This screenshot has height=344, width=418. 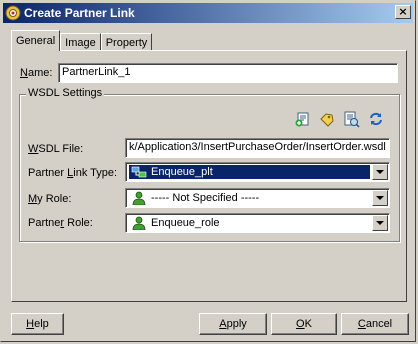 I want to click on partner-link-type-icon, so click(x=139, y=172).